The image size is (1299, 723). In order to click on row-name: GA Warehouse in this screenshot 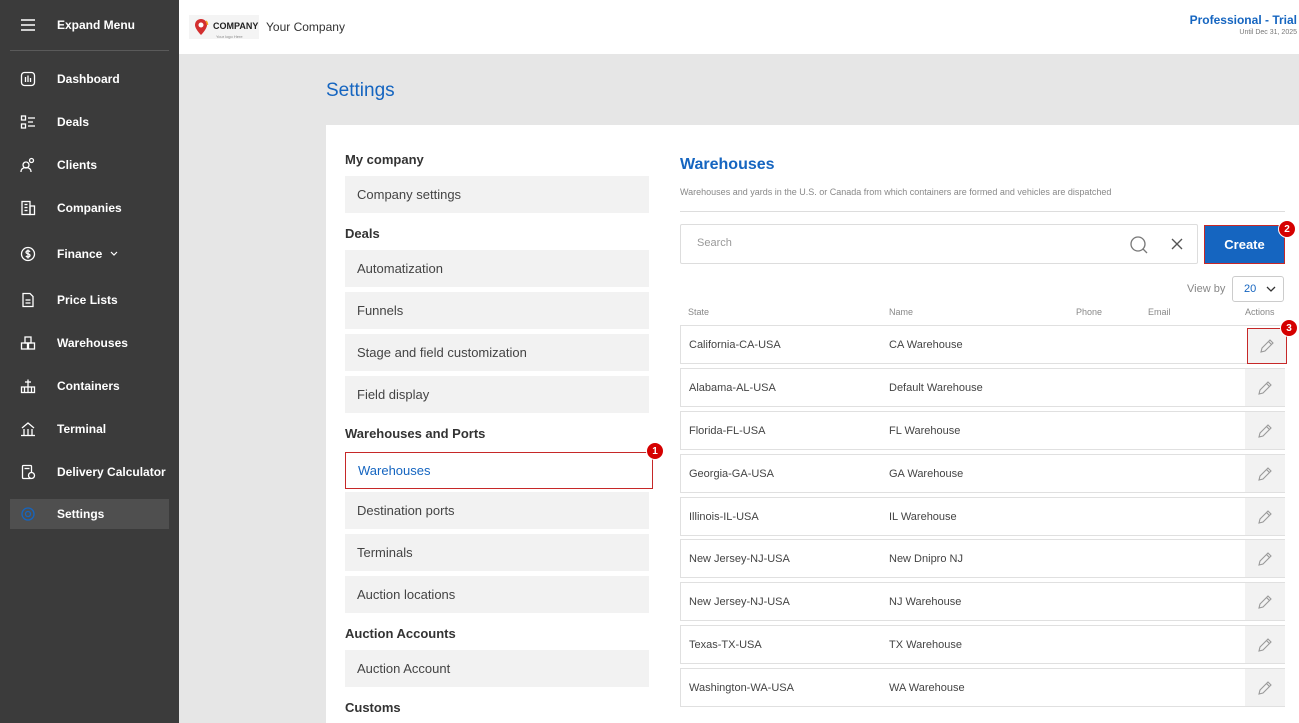, I will do `click(926, 474)`.